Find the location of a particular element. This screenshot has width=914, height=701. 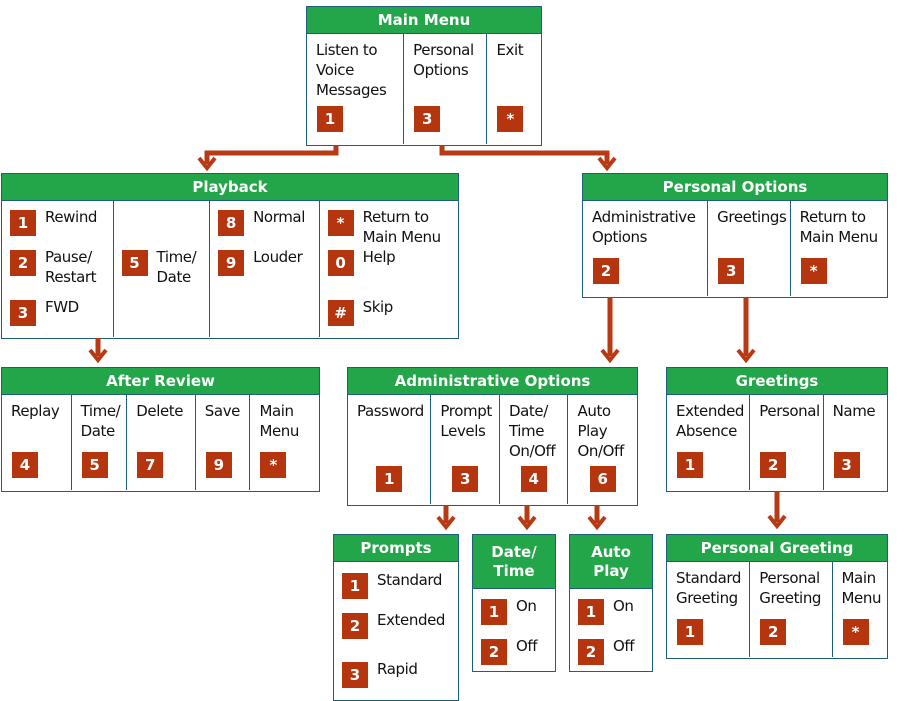

arrow-main-to-personal-options is located at coordinates (524, 154).